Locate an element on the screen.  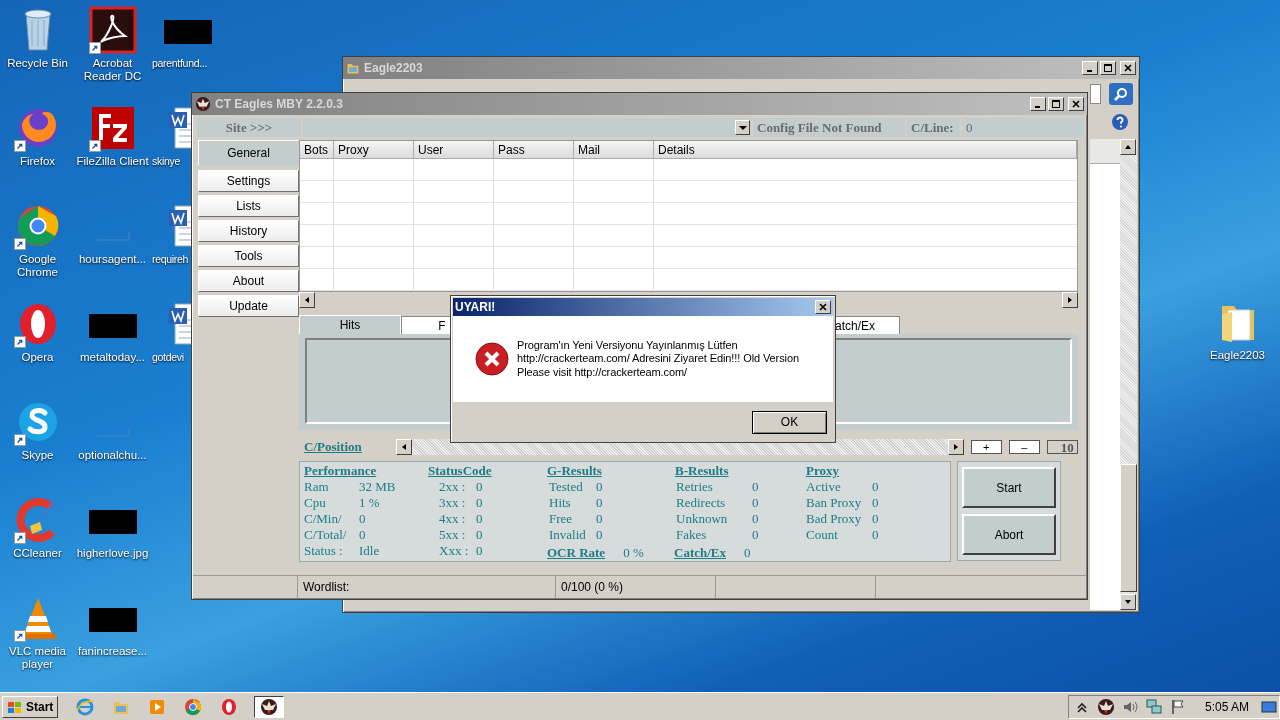
alert-message: Program'ın Yeni Versiyonu Yayınlanmış Lütfen http://crackerteam.com/ Adresini Ziyaret Edin!!! Old Version Please visit http://crackerteam.com/ is located at coordinates (658, 359).